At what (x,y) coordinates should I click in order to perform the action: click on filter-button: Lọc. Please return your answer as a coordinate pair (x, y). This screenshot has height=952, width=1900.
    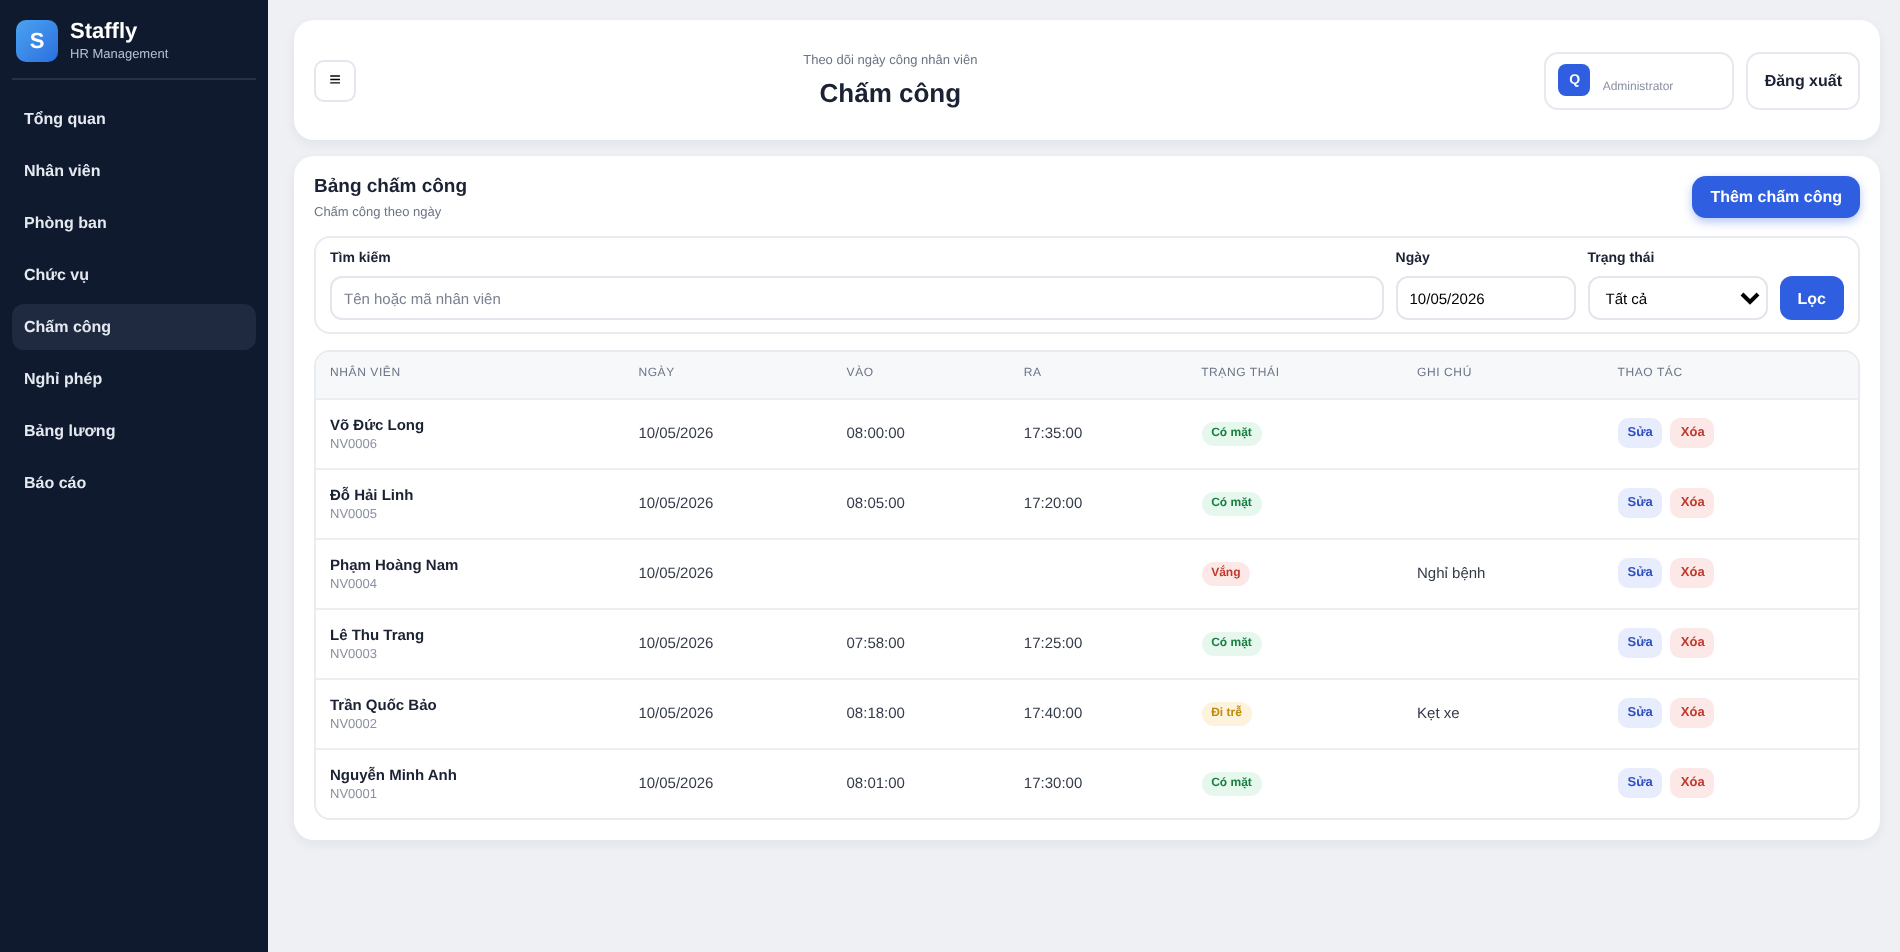
    Looking at the image, I should click on (1811, 298).